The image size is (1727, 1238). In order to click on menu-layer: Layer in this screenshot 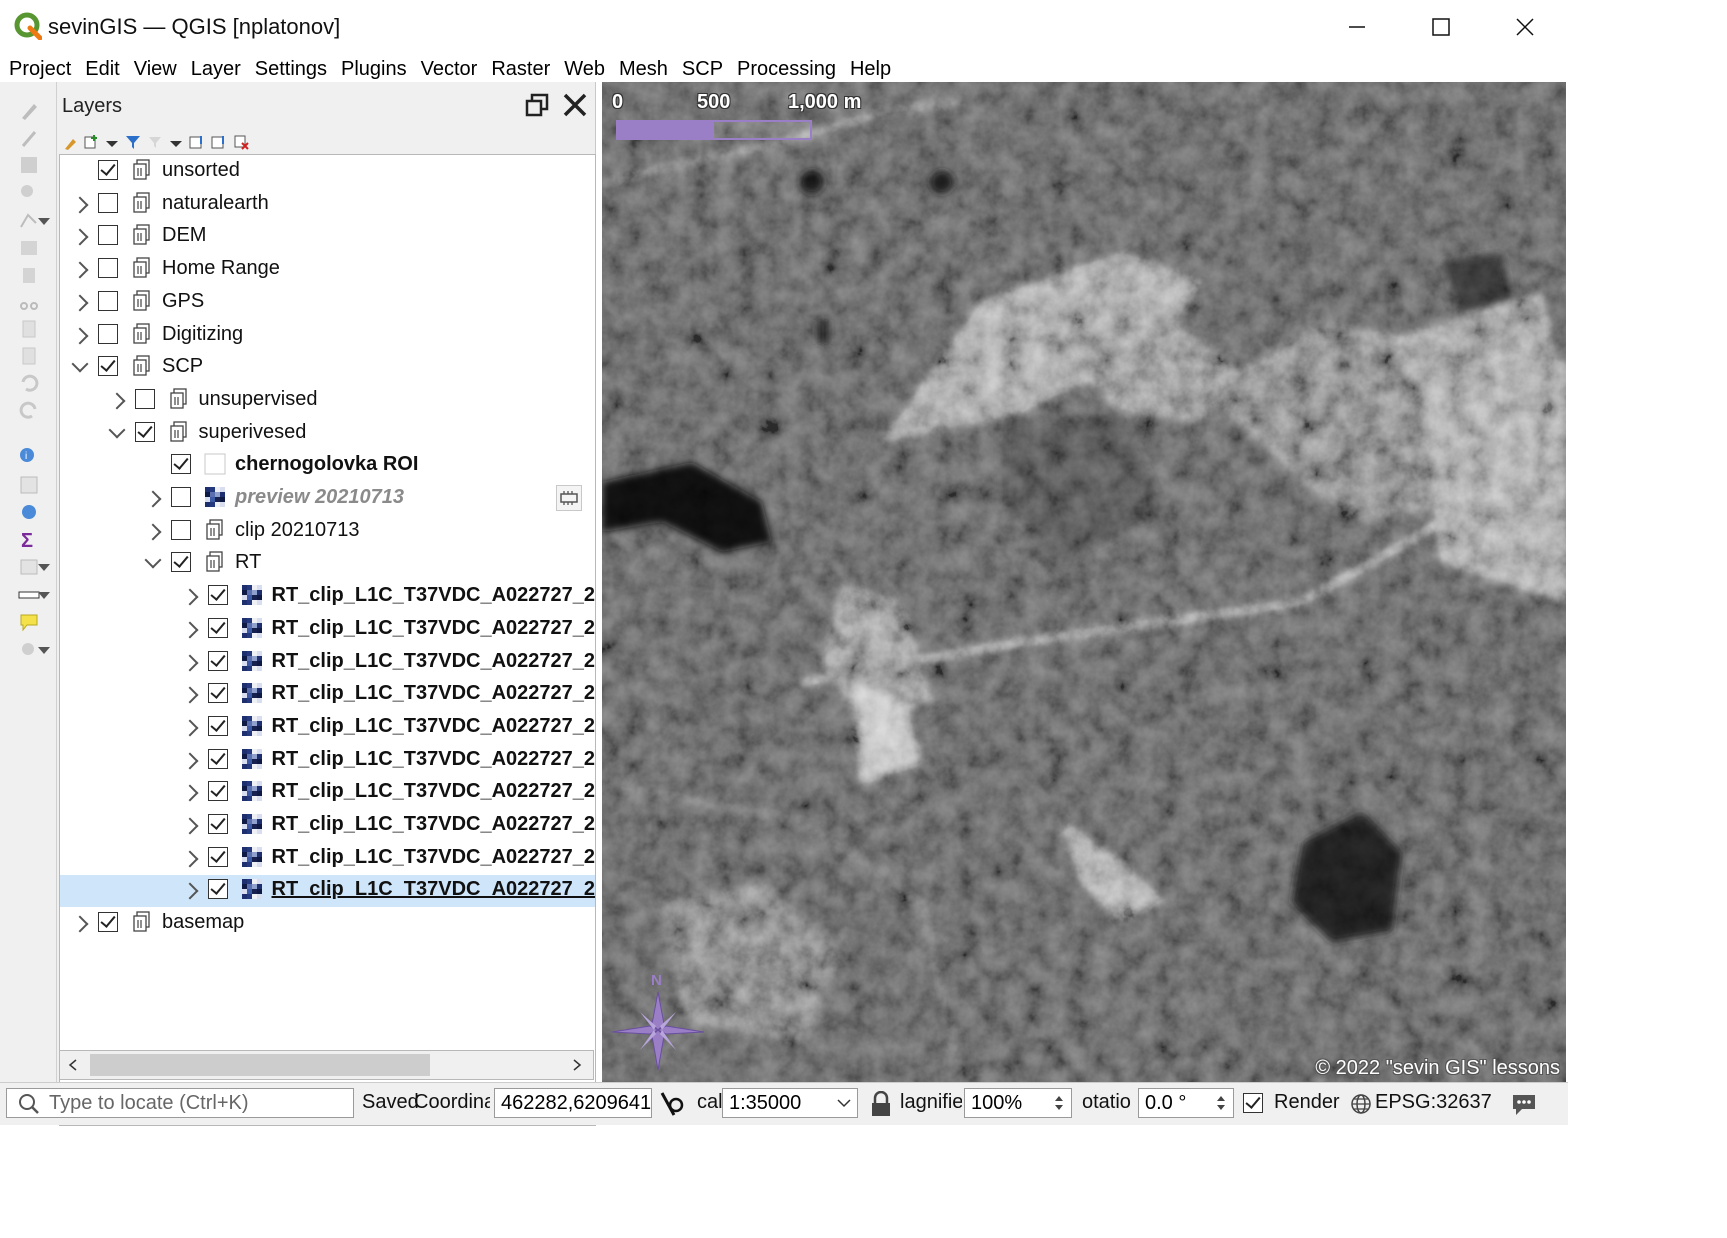, I will do `click(216, 69)`.